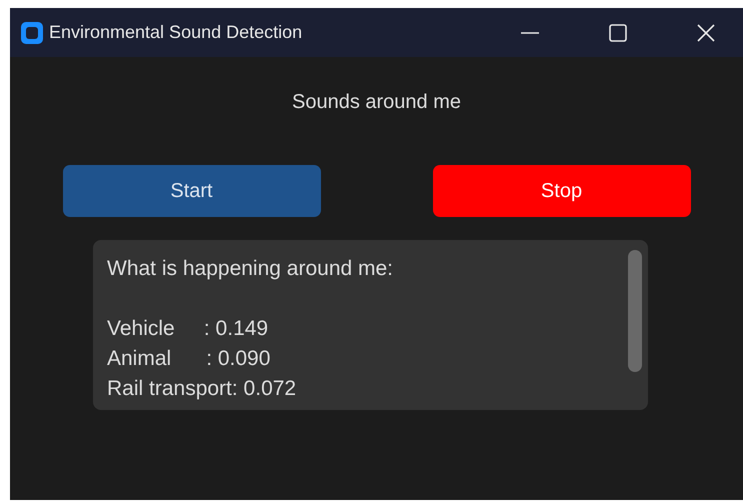  Describe the element at coordinates (635, 311) in the screenshot. I see `scrollbar` at that location.